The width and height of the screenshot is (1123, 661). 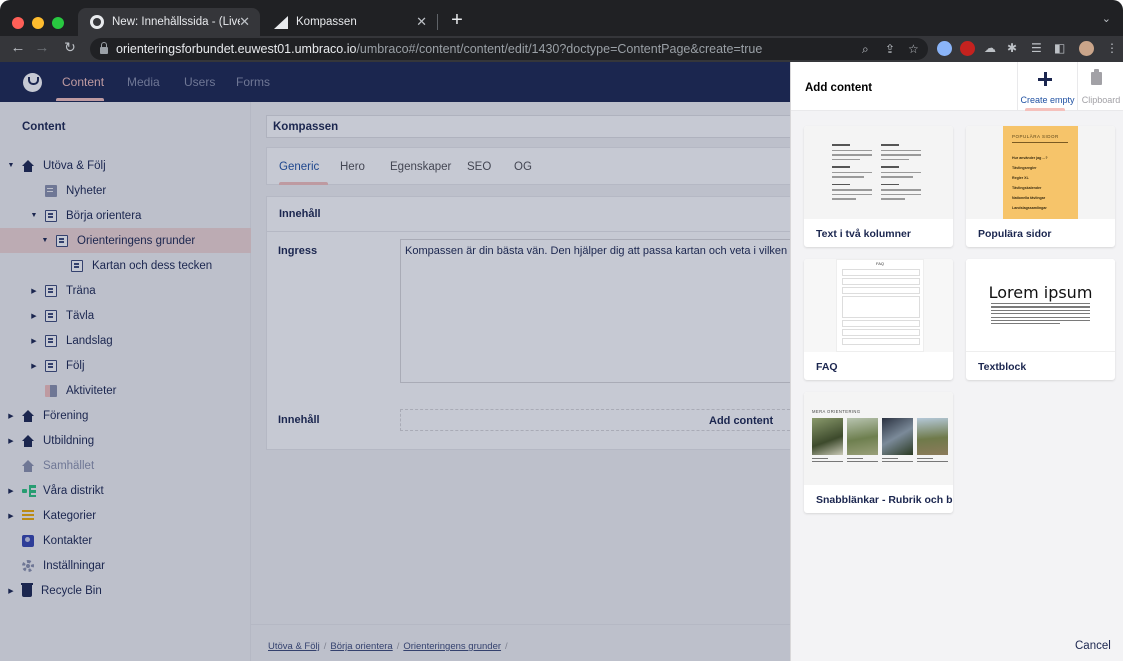 I want to click on card-label: Populära sidor, so click(x=1015, y=234).